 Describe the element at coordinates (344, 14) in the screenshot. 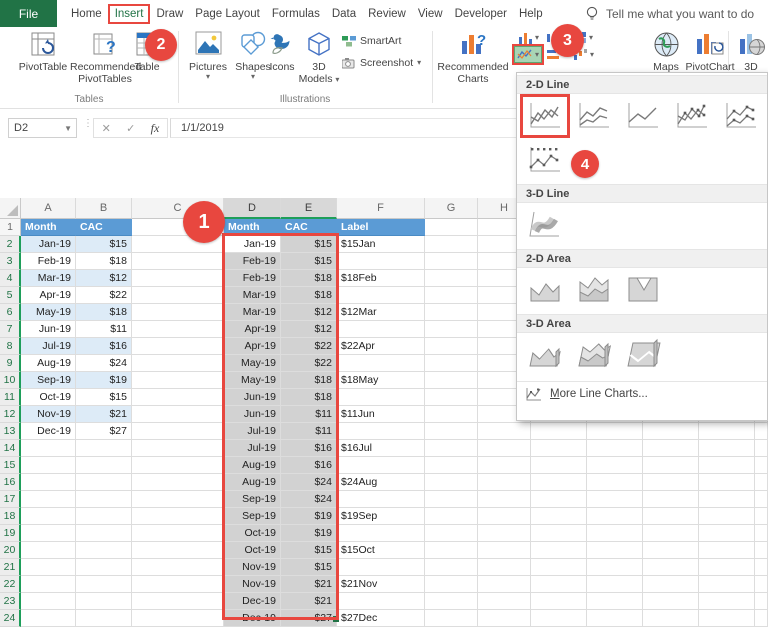

I see `tab-data: Data` at that location.